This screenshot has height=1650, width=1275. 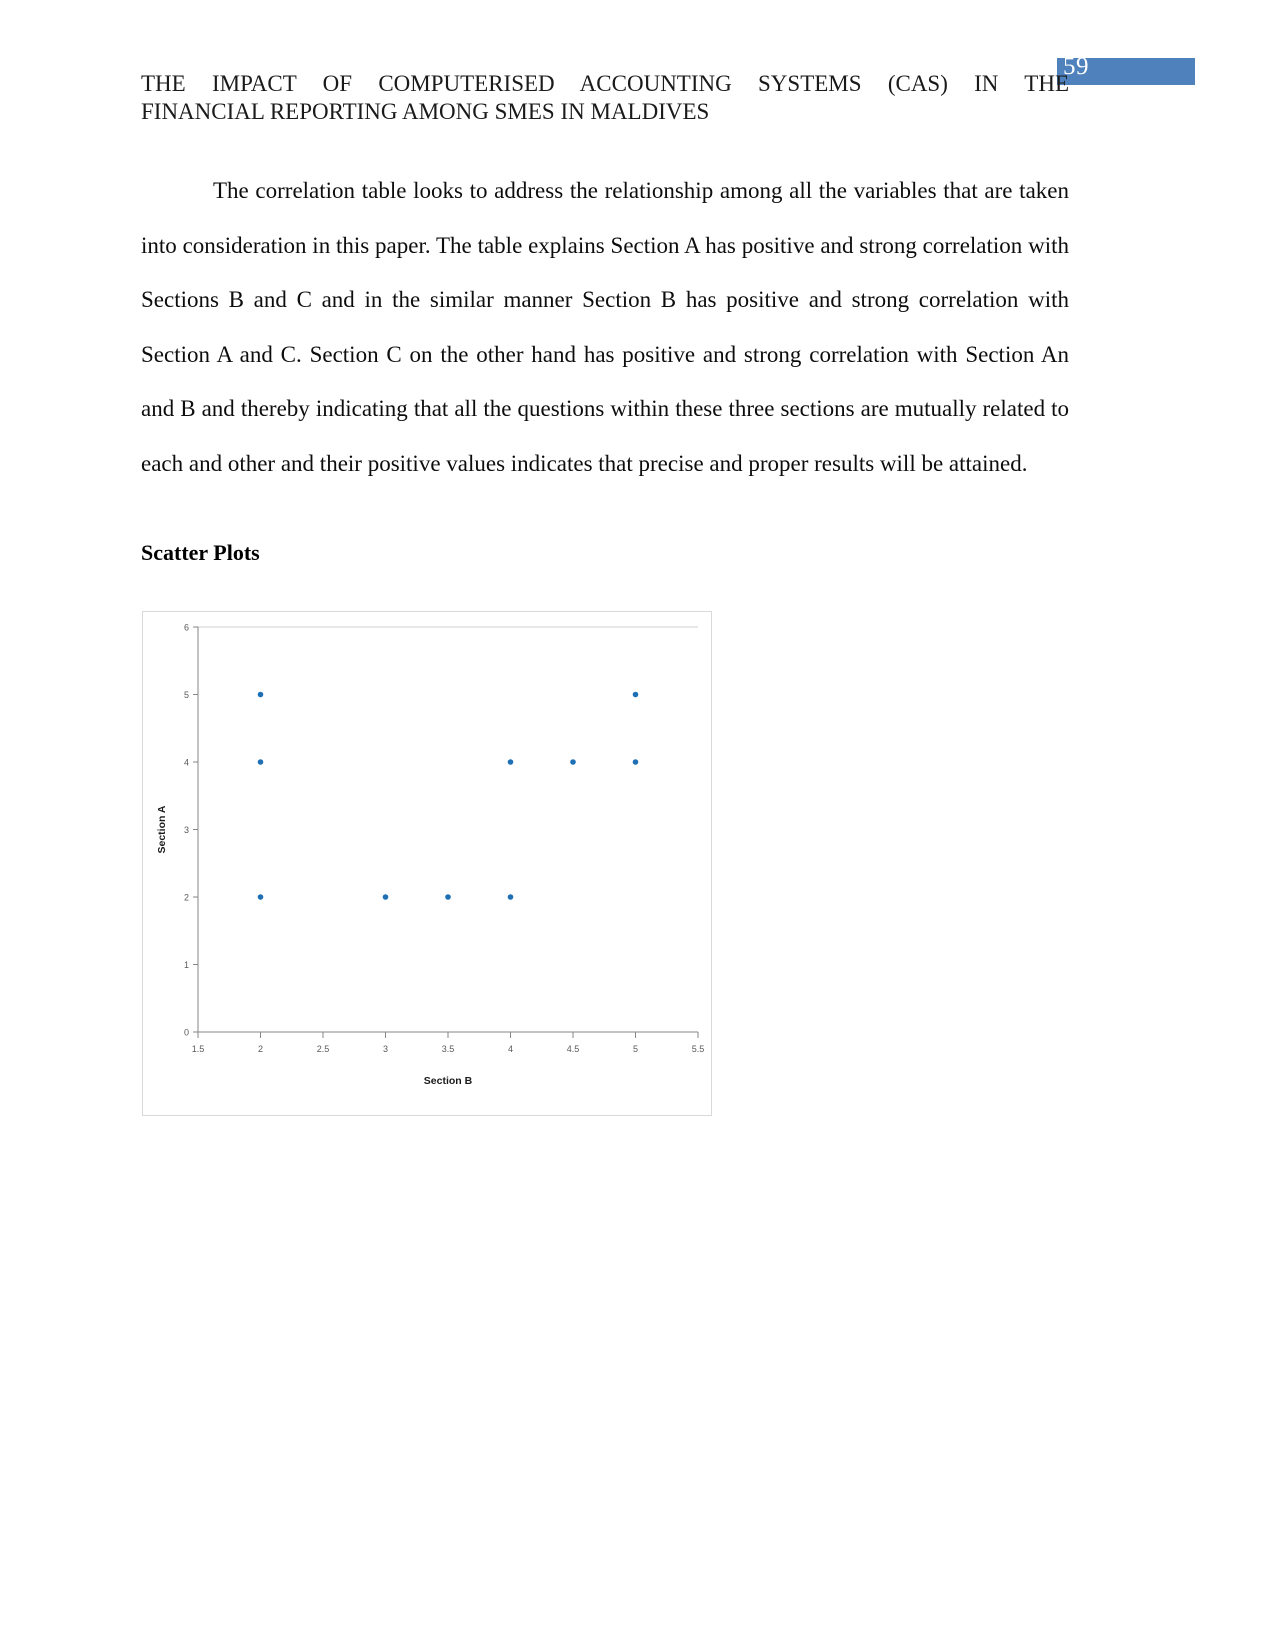 I want to click on x-tick-label: 4.5, so click(x=573, y=1049).